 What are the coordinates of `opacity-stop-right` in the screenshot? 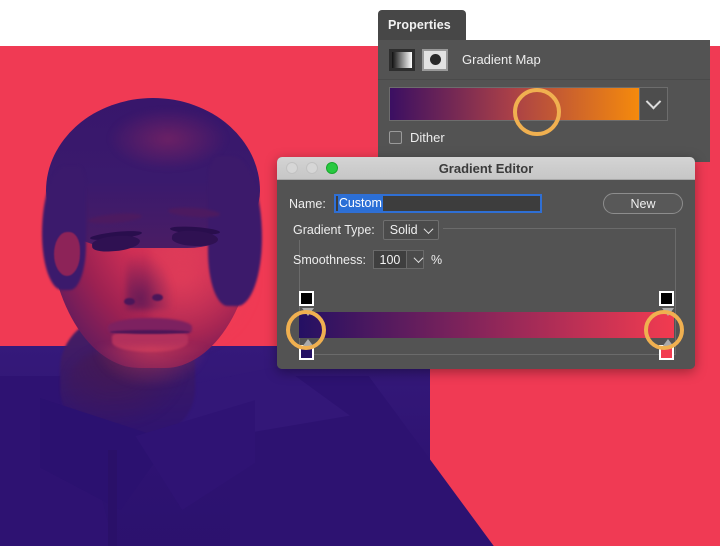 It's located at (666, 303).